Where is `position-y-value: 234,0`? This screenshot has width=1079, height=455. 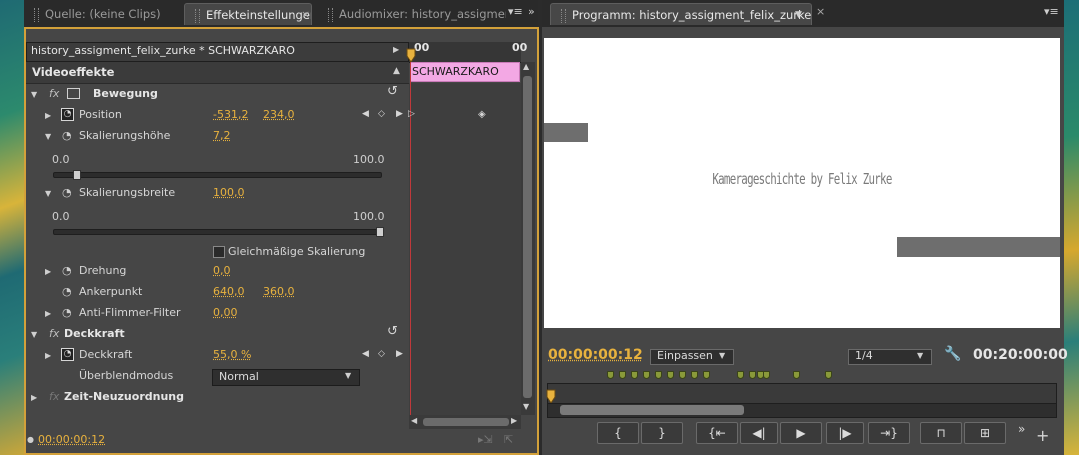 position-y-value: 234,0 is located at coordinates (279, 114).